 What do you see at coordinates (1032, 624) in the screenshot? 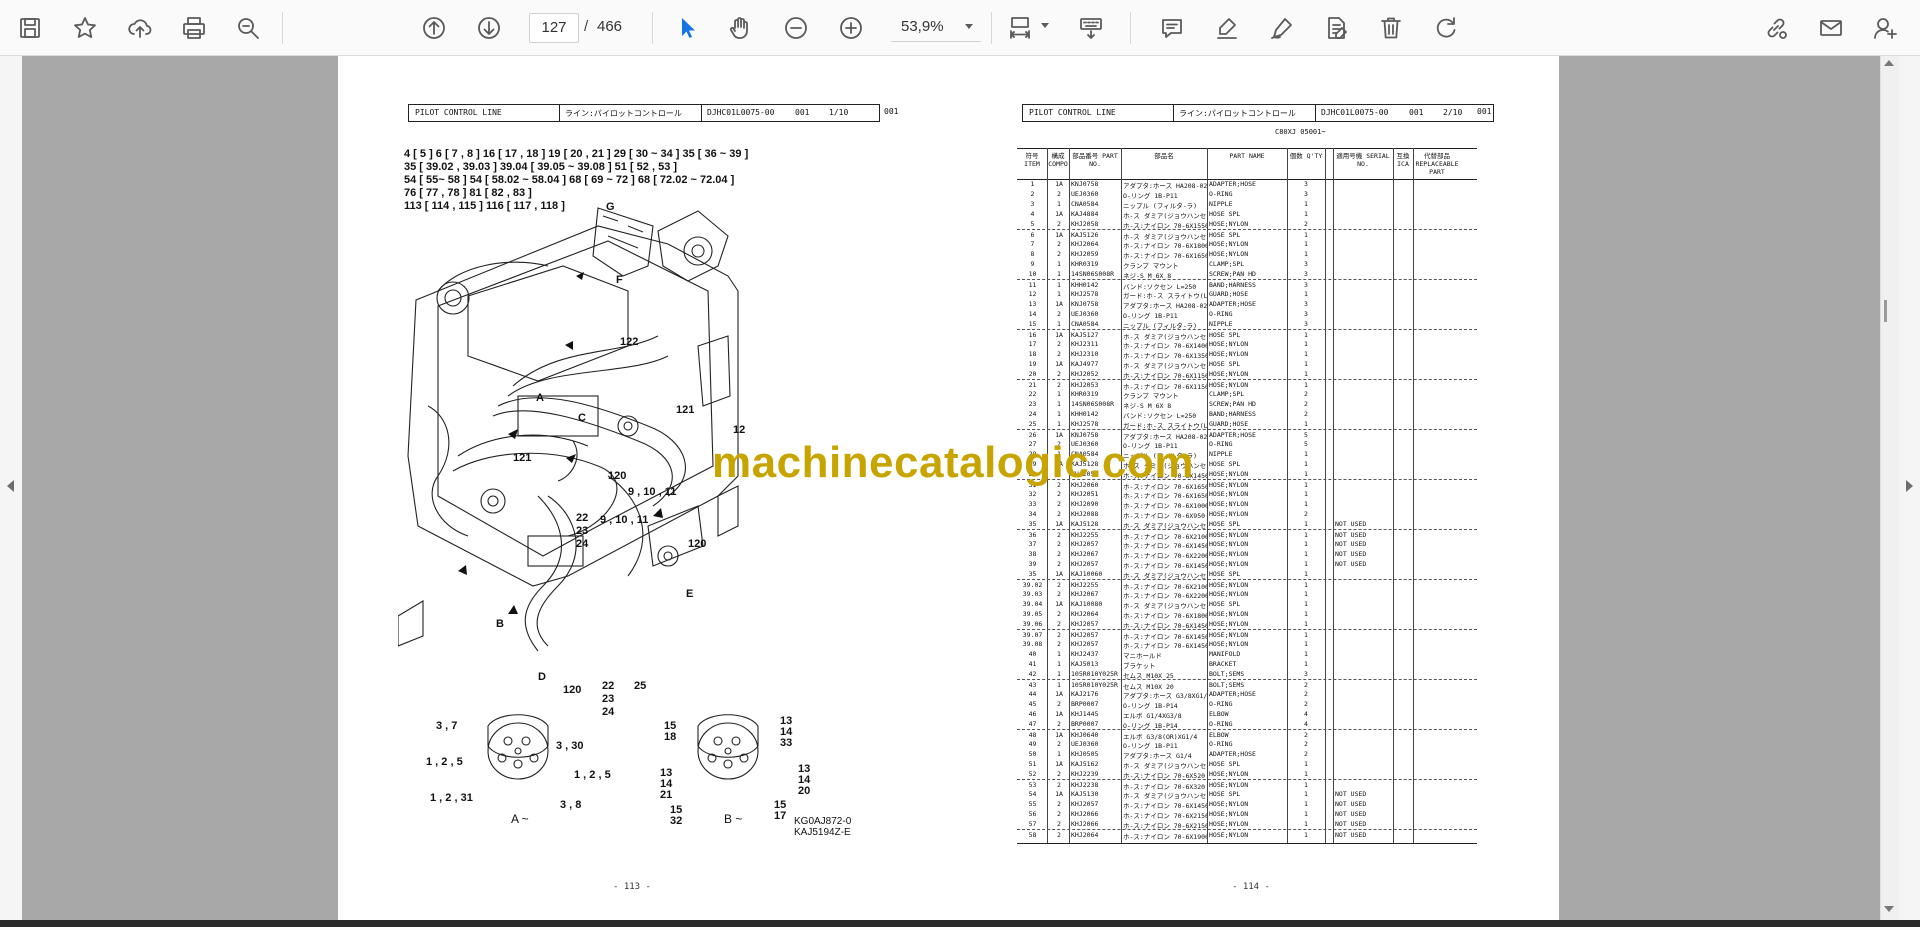
I see `table-cell: 39.06` at bounding box center [1032, 624].